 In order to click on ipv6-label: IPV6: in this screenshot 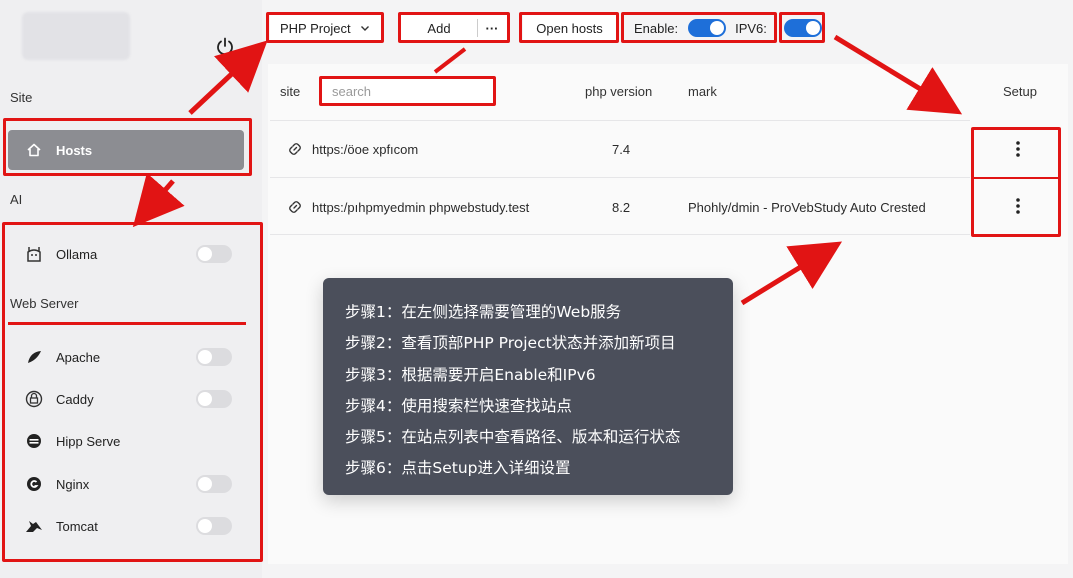, I will do `click(751, 28)`.